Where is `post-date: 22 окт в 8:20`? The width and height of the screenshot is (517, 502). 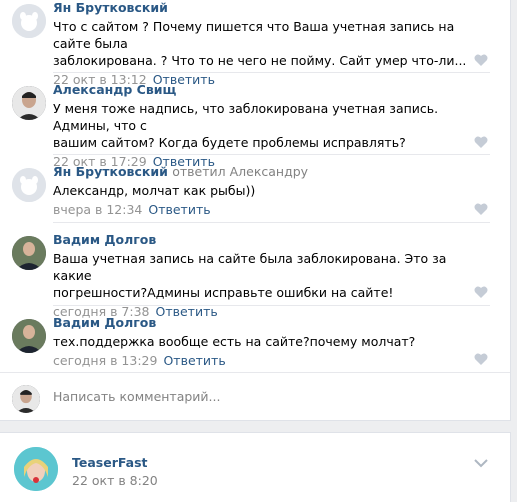
post-date: 22 окт в 8:20 is located at coordinates (115, 480).